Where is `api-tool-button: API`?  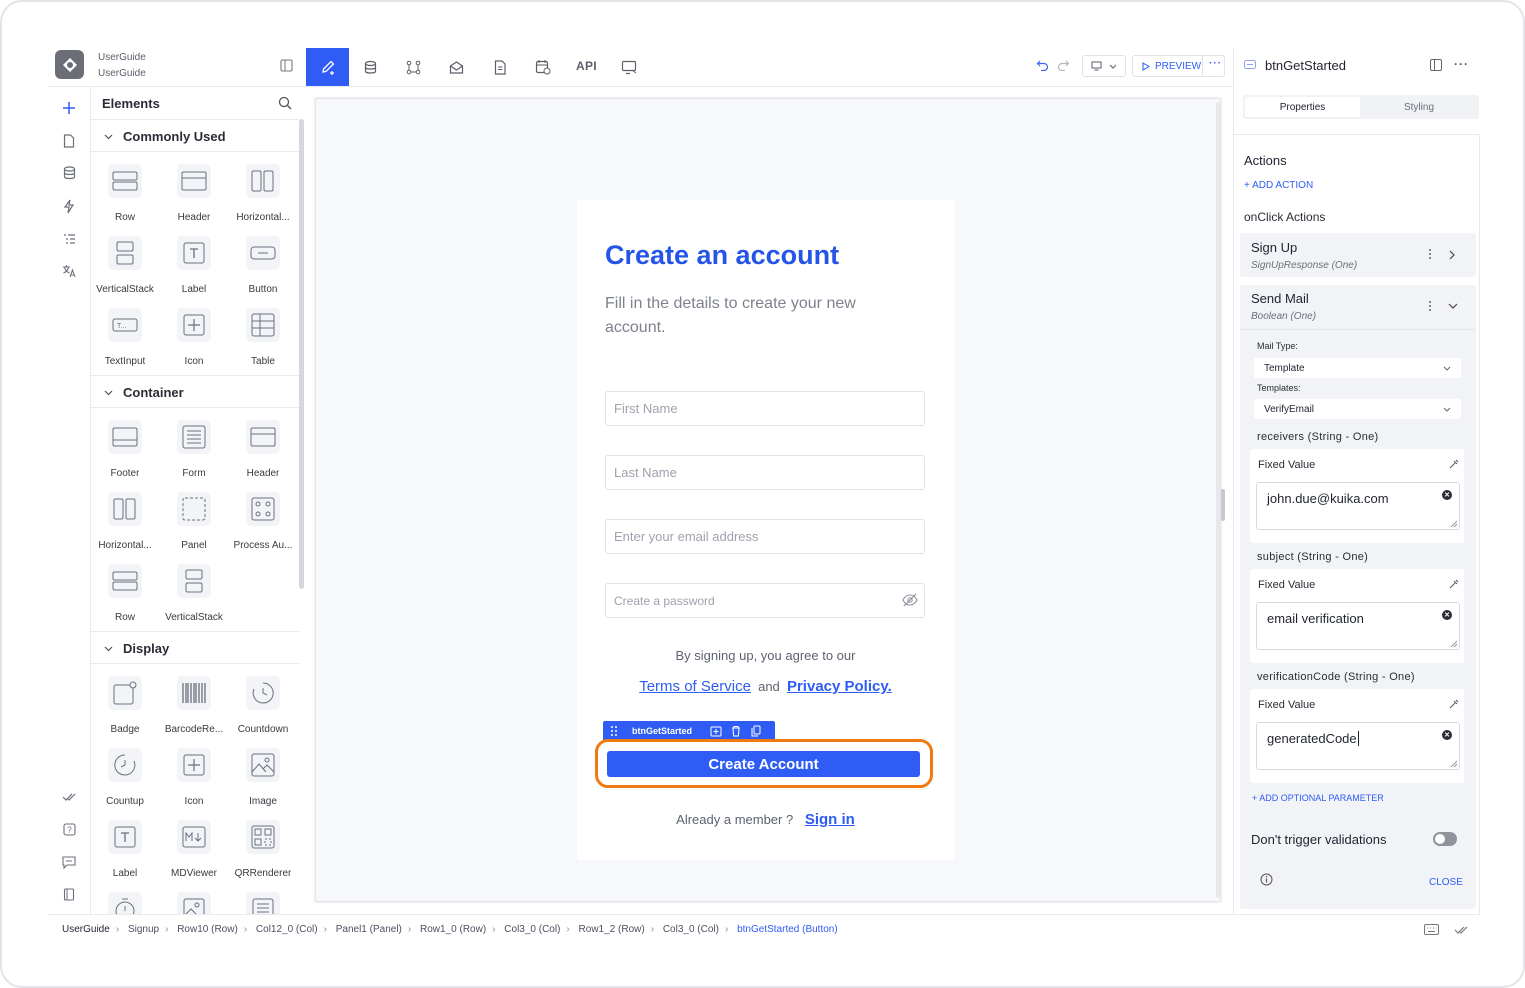 api-tool-button: API is located at coordinates (586, 66).